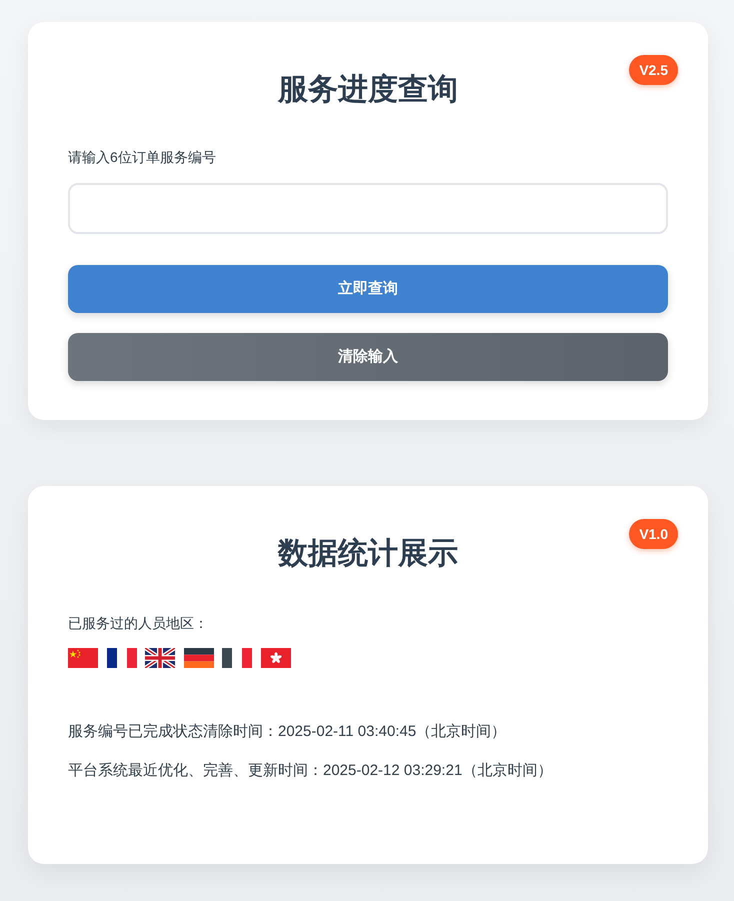 The height and width of the screenshot is (901, 734). I want to click on query-button: 立即查询, so click(368, 289).